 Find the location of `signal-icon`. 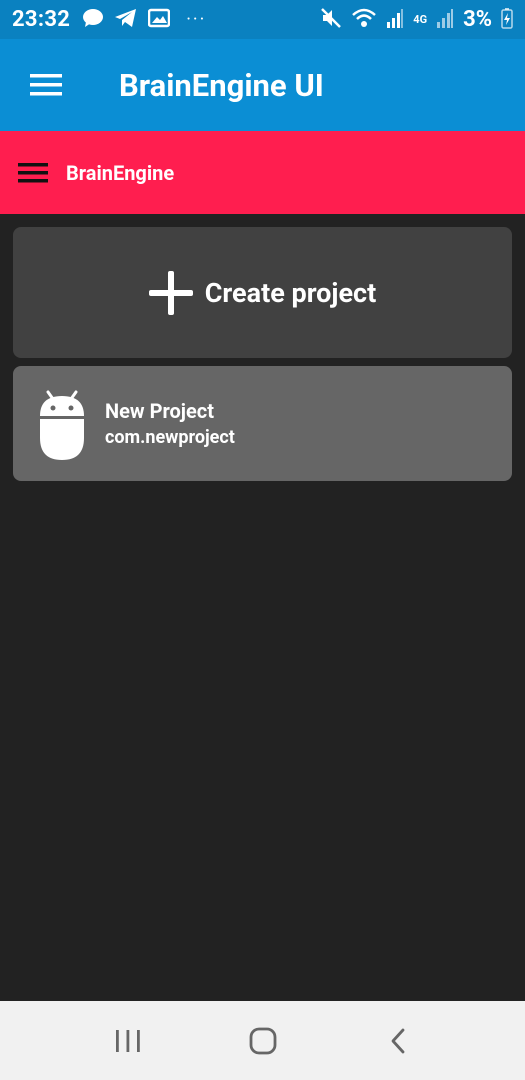

signal-icon is located at coordinates (395, 20).